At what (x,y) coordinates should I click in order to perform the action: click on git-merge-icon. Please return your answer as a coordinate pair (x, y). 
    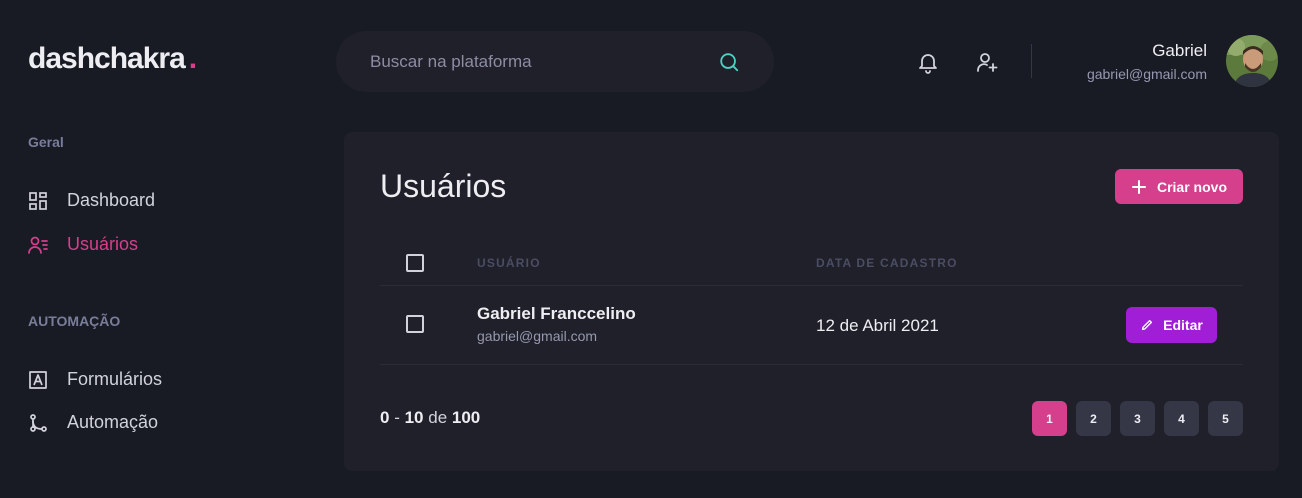
    Looking at the image, I should click on (38, 423).